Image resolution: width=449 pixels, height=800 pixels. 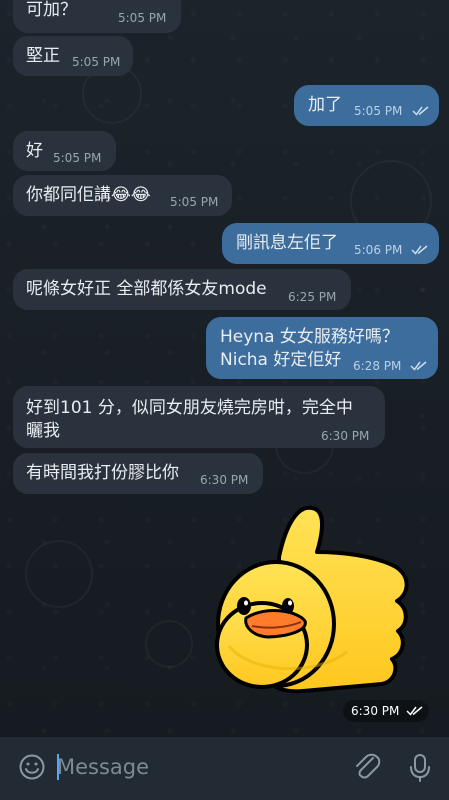 I want to click on incoming-message: 有時間我打份膠比你 6:30 PM, so click(x=138, y=473).